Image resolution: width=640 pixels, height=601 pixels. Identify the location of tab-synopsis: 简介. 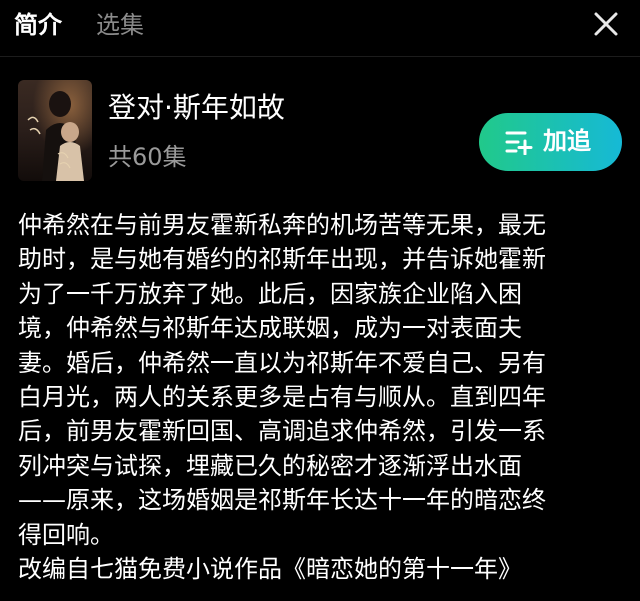
(38, 25).